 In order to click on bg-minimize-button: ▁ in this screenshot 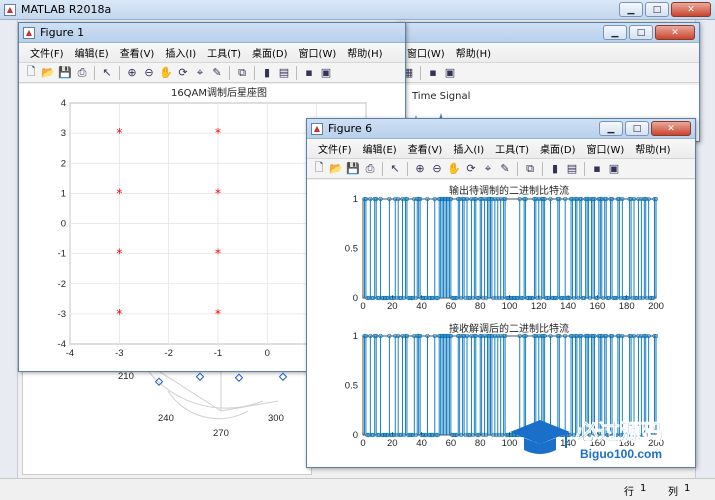, I will do `click(615, 32)`.